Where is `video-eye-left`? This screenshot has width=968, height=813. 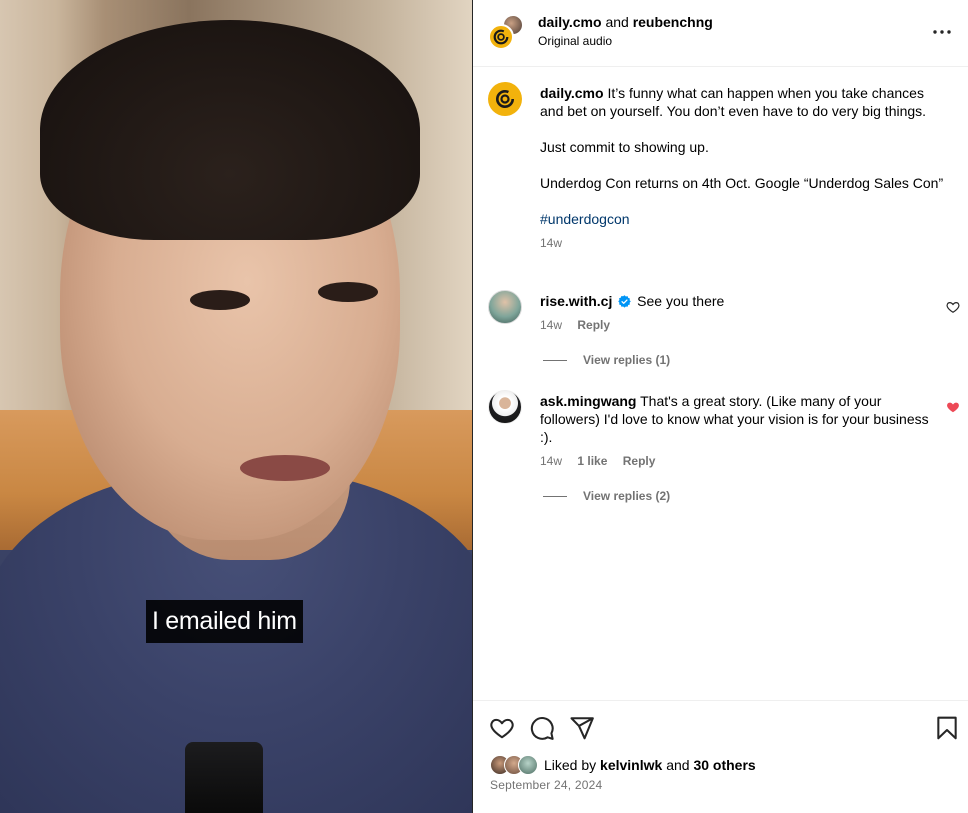 video-eye-left is located at coordinates (220, 300).